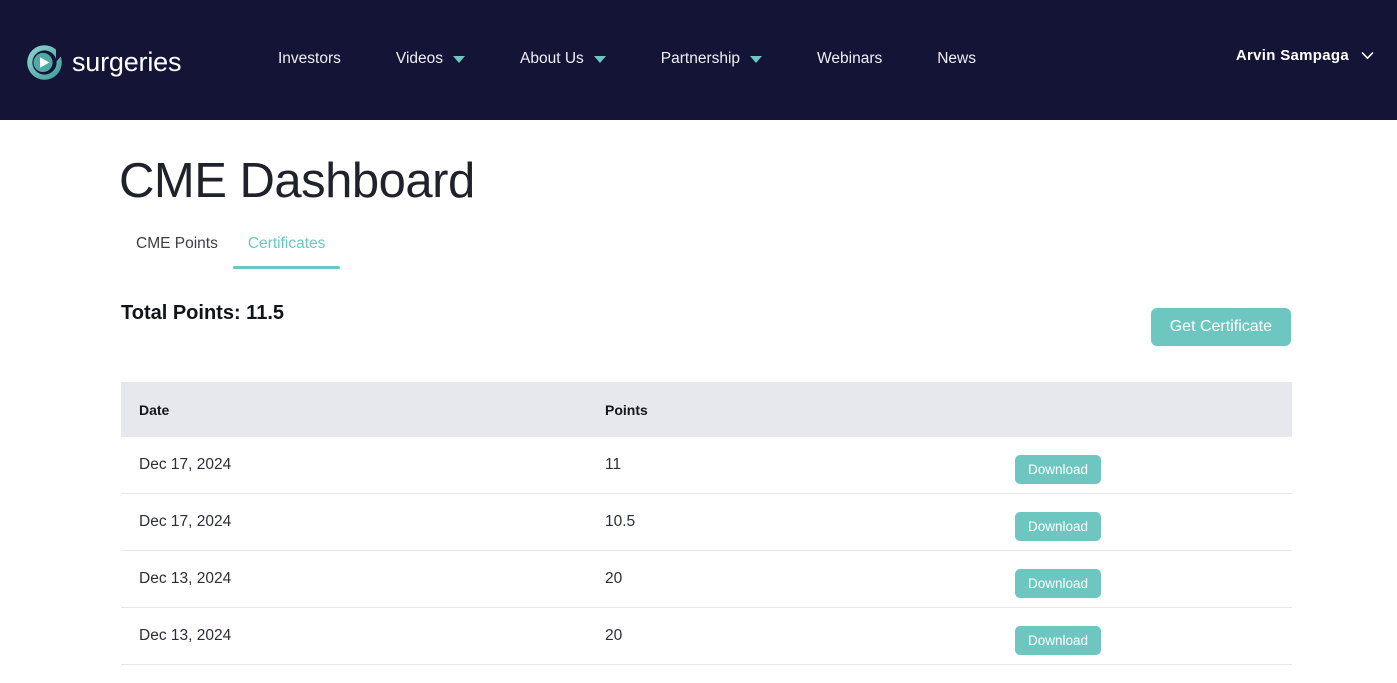  I want to click on tab-cme-points: CME Points, so click(177, 247).